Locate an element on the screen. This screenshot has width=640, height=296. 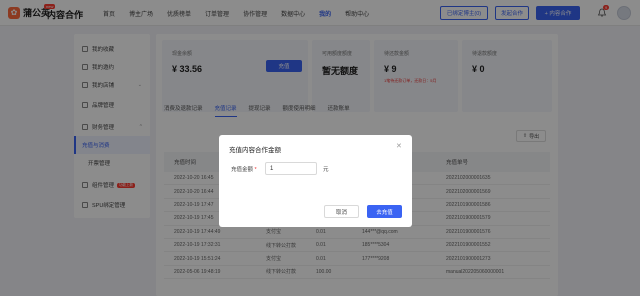
recharge-modal: 充值内容合作金额 ✕ 充值金额 * 1 元 取消 去充值 is located at coordinates (315, 181).